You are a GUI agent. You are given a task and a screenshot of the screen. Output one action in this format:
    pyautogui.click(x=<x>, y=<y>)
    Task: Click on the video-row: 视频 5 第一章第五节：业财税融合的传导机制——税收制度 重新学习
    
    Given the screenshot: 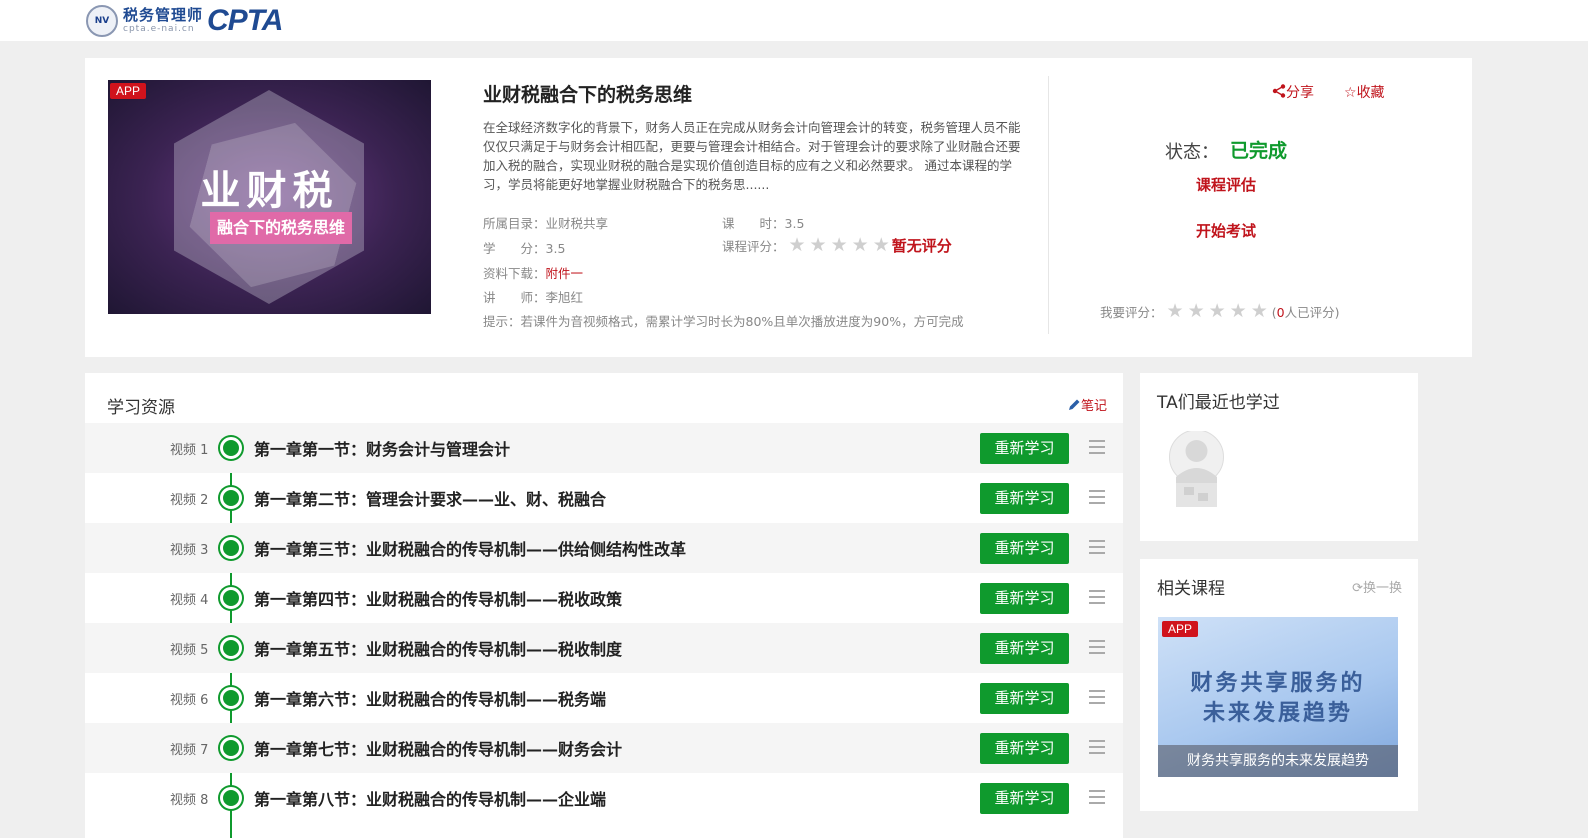 What is the action you would take?
    pyautogui.click(x=604, y=648)
    